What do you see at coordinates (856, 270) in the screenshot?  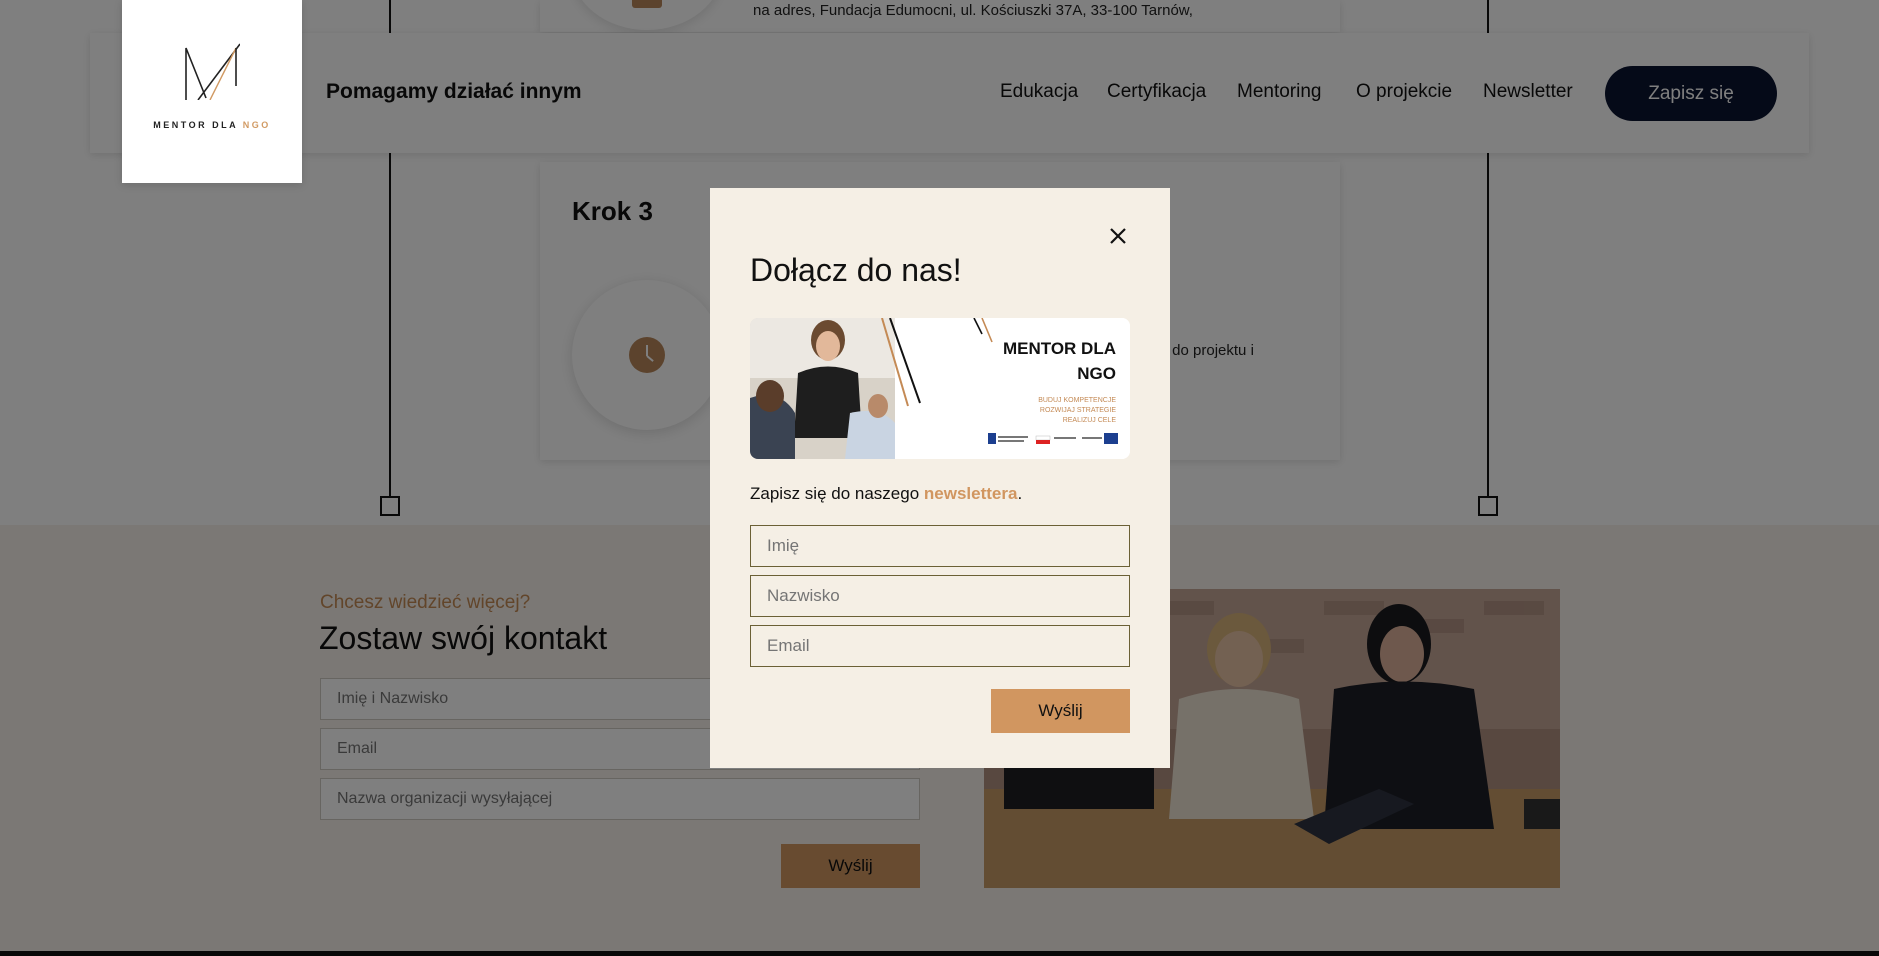 I see `modal-title: Dołącz do nas!` at bounding box center [856, 270].